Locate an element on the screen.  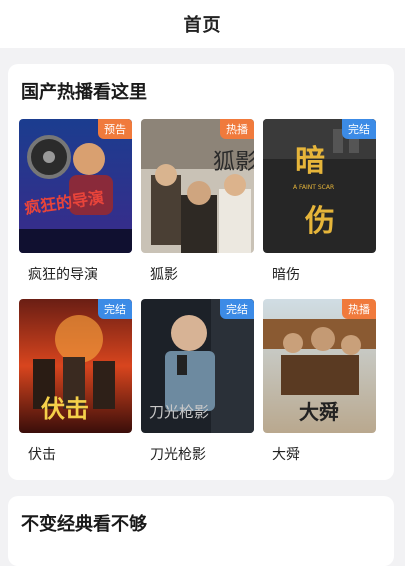
video-tile: 暗 伤 A FAINT SCAR 完结 暗伤 is located at coordinates (319, 209).